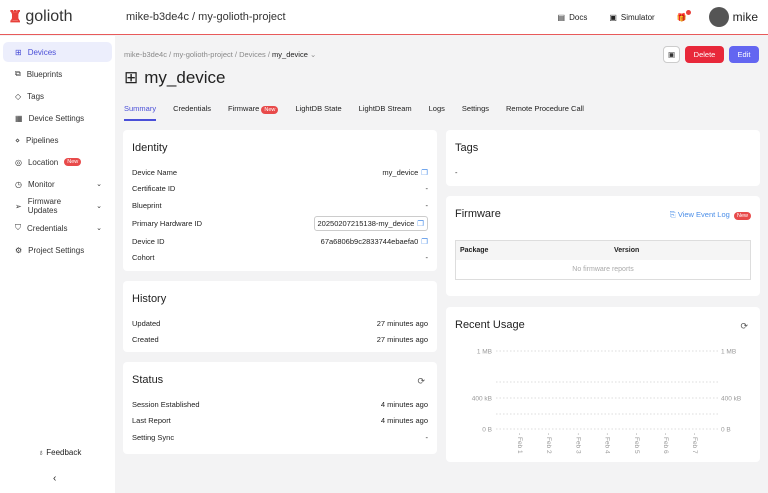  I want to click on x-tick-label: - Feb 5, so click(636, 443).